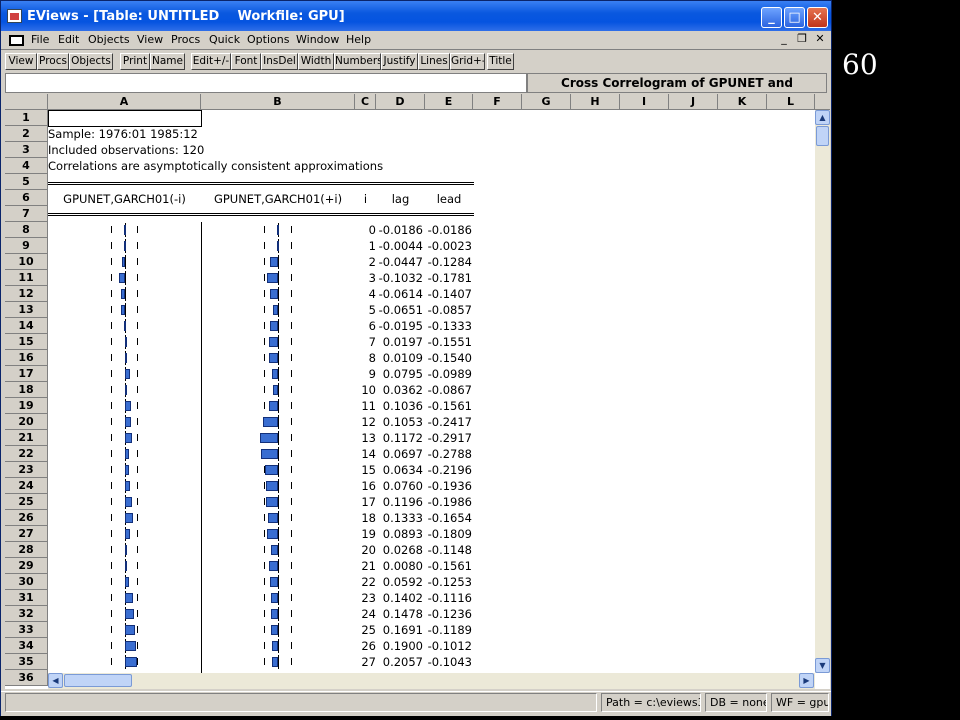 The image size is (960, 720). Describe the element at coordinates (822, 665) in the screenshot. I see `scroll-down-arrow-icon: ▼` at that location.